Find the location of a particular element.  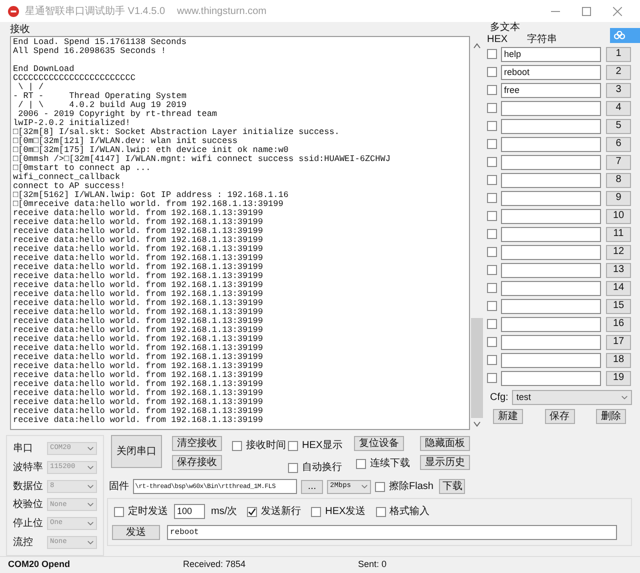

checkbox-label: 自动换行 is located at coordinates (322, 468).